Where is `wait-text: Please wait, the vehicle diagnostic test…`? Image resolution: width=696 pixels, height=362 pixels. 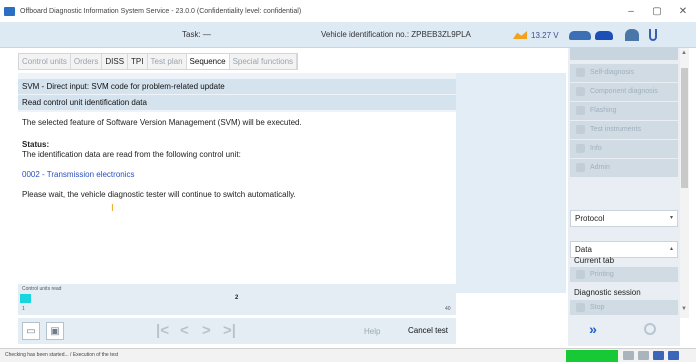
wait-text: Please wait, the vehicle diagnostic test… is located at coordinates (159, 194).